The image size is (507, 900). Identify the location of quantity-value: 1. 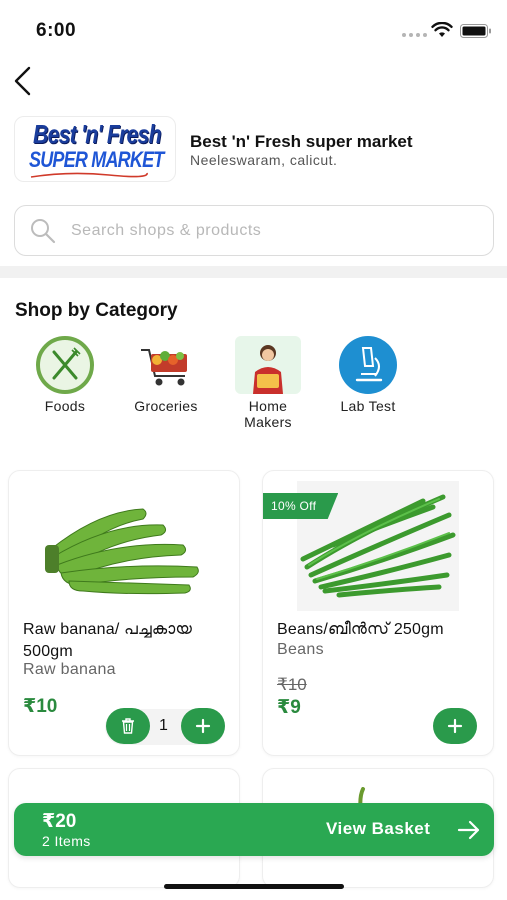
(163, 725).